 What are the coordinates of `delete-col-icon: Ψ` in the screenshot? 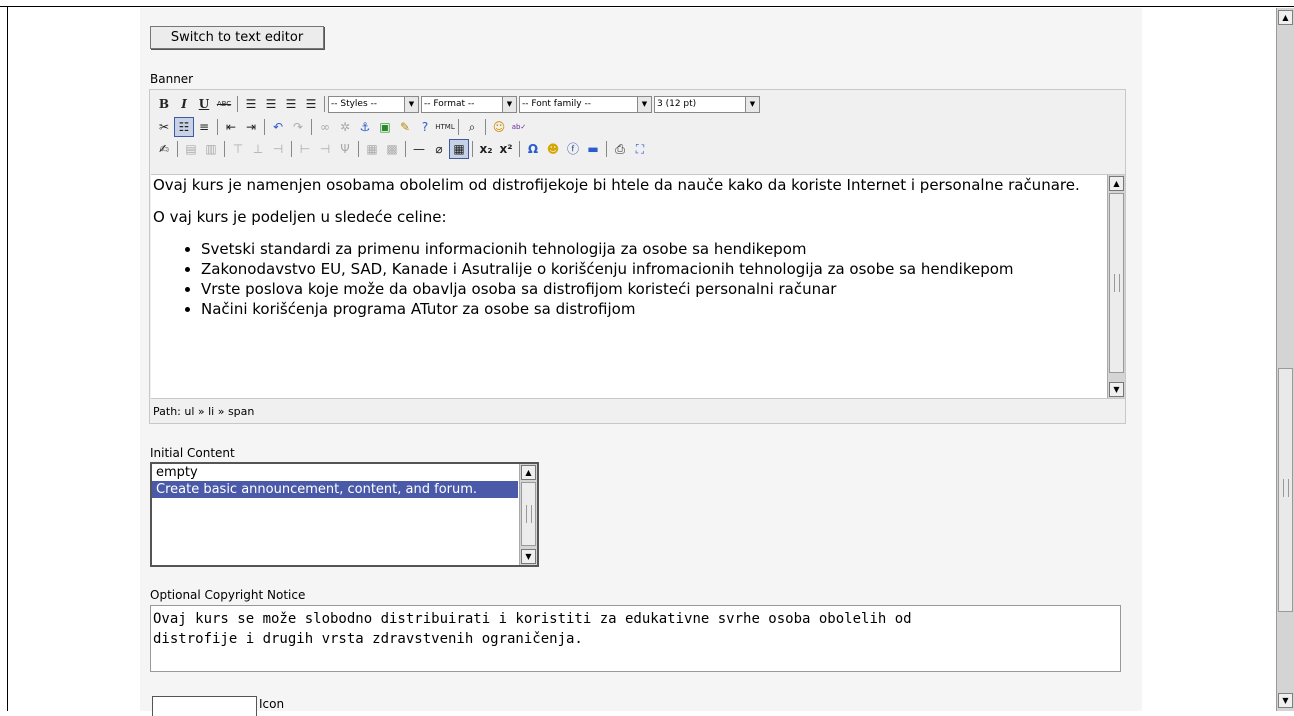 It's located at (345, 149).